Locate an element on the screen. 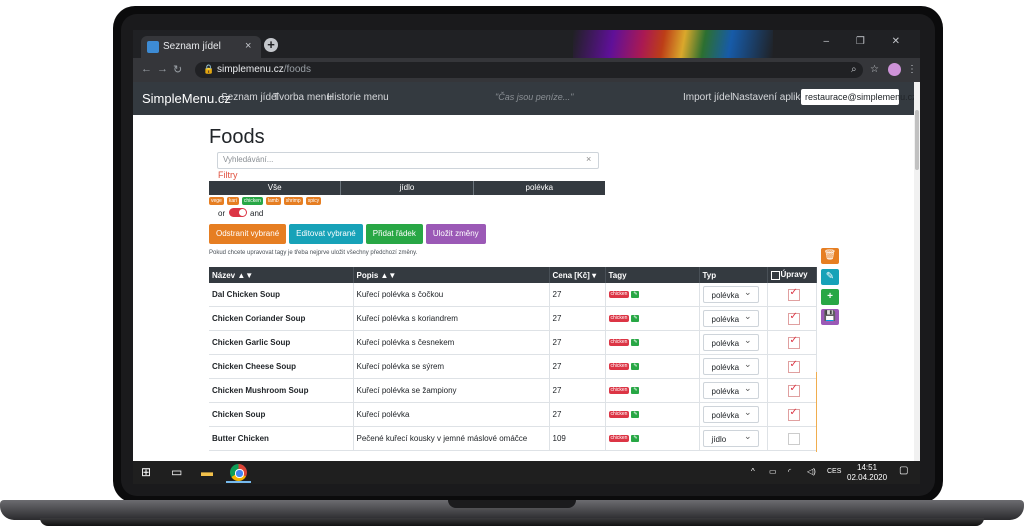 This screenshot has height=529, width=1024. tag-filter-shrimp: shrimp is located at coordinates (293, 201).